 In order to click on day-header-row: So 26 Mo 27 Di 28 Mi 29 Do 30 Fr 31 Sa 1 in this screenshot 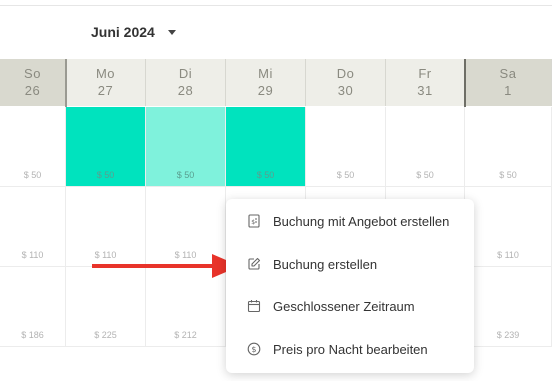, I will do `click(276, 82)`.